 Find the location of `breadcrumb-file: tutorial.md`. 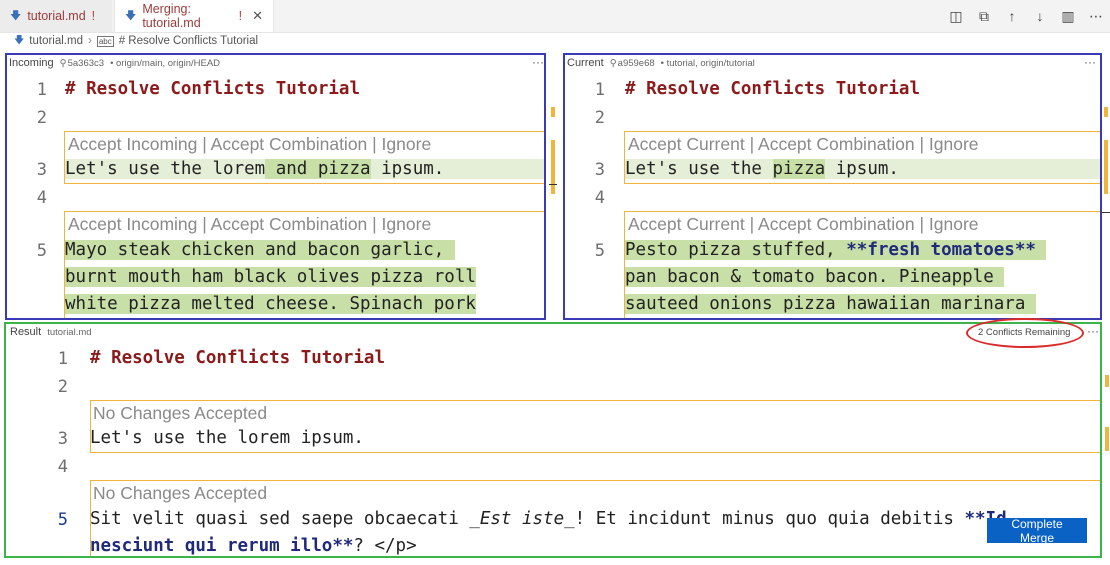

breadcrumb-file: tutorial.md is located at coordinates (56, 41).